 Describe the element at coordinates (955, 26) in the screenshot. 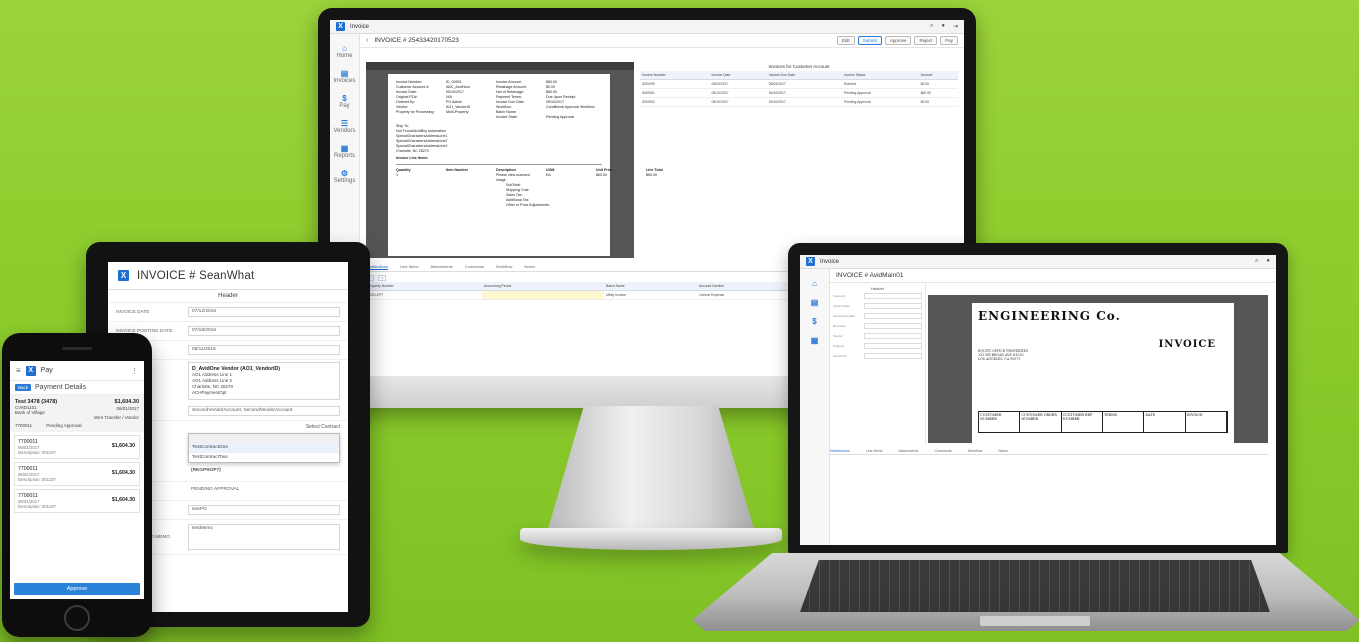

I see `logout-icon: ⇥` at that location.